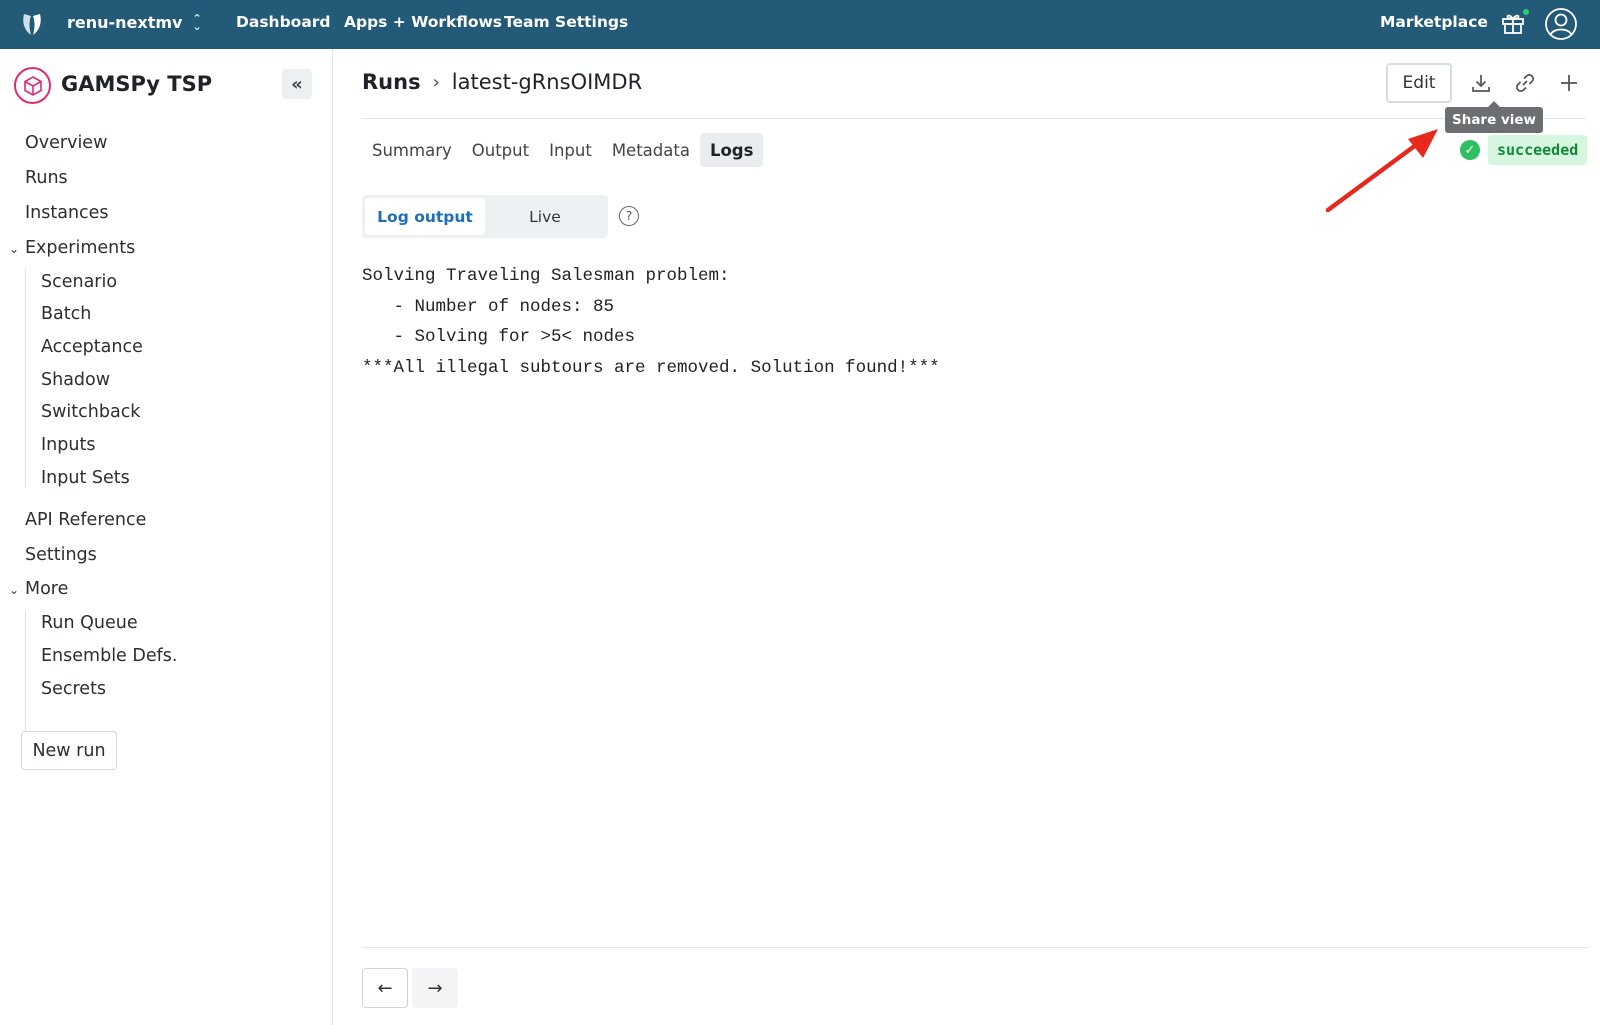 The image size is (1600, 1025). I want to click on footer-divider, so click(975, 947).